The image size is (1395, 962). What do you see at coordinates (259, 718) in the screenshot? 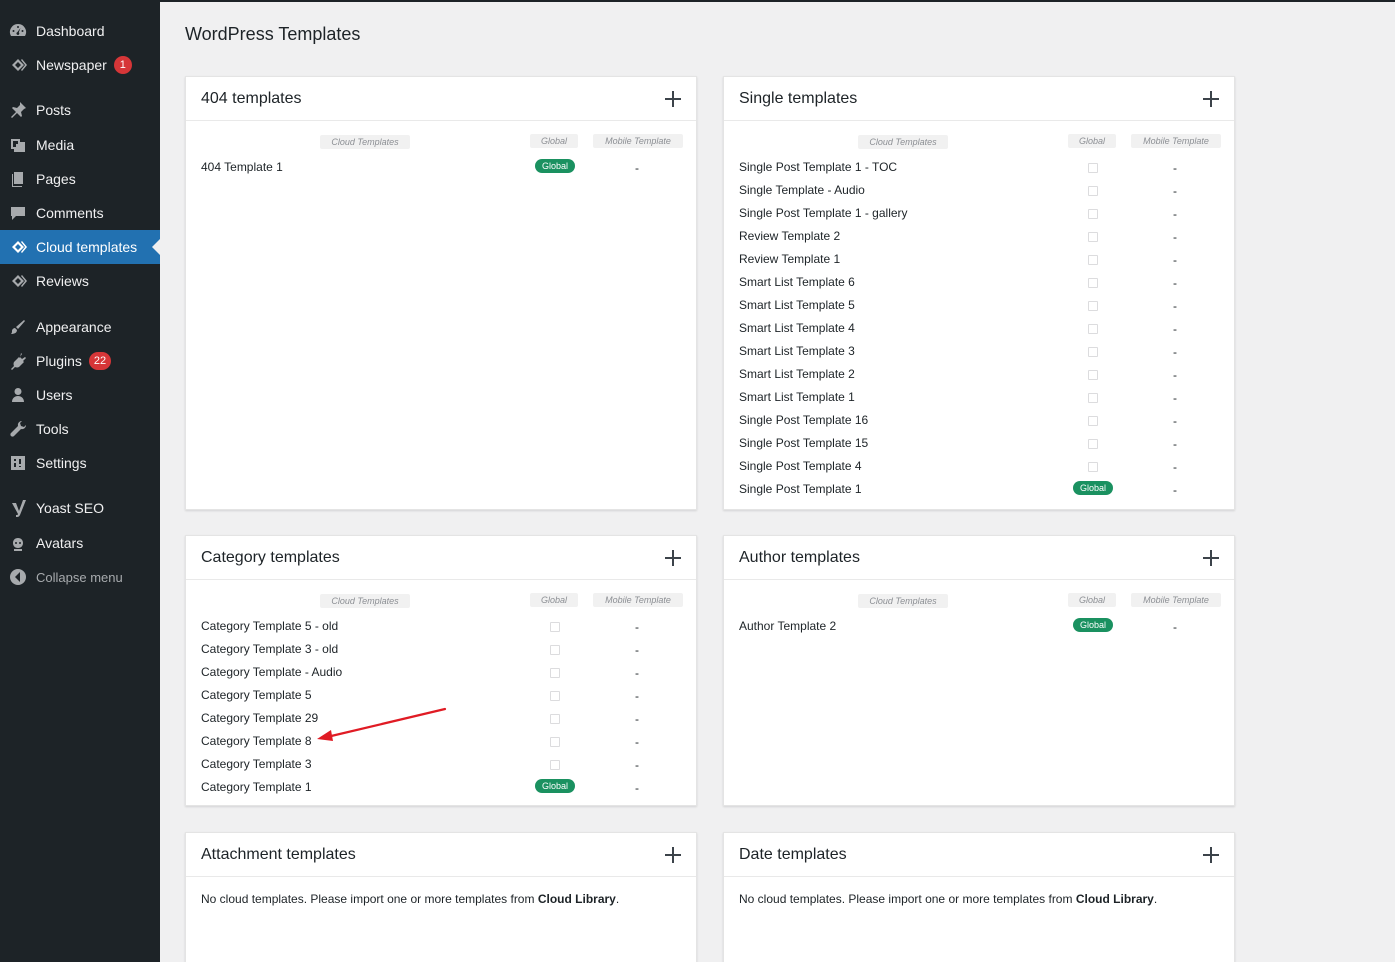
I see `template-name-link: Category Template 29` at bounding box center [259, 718].